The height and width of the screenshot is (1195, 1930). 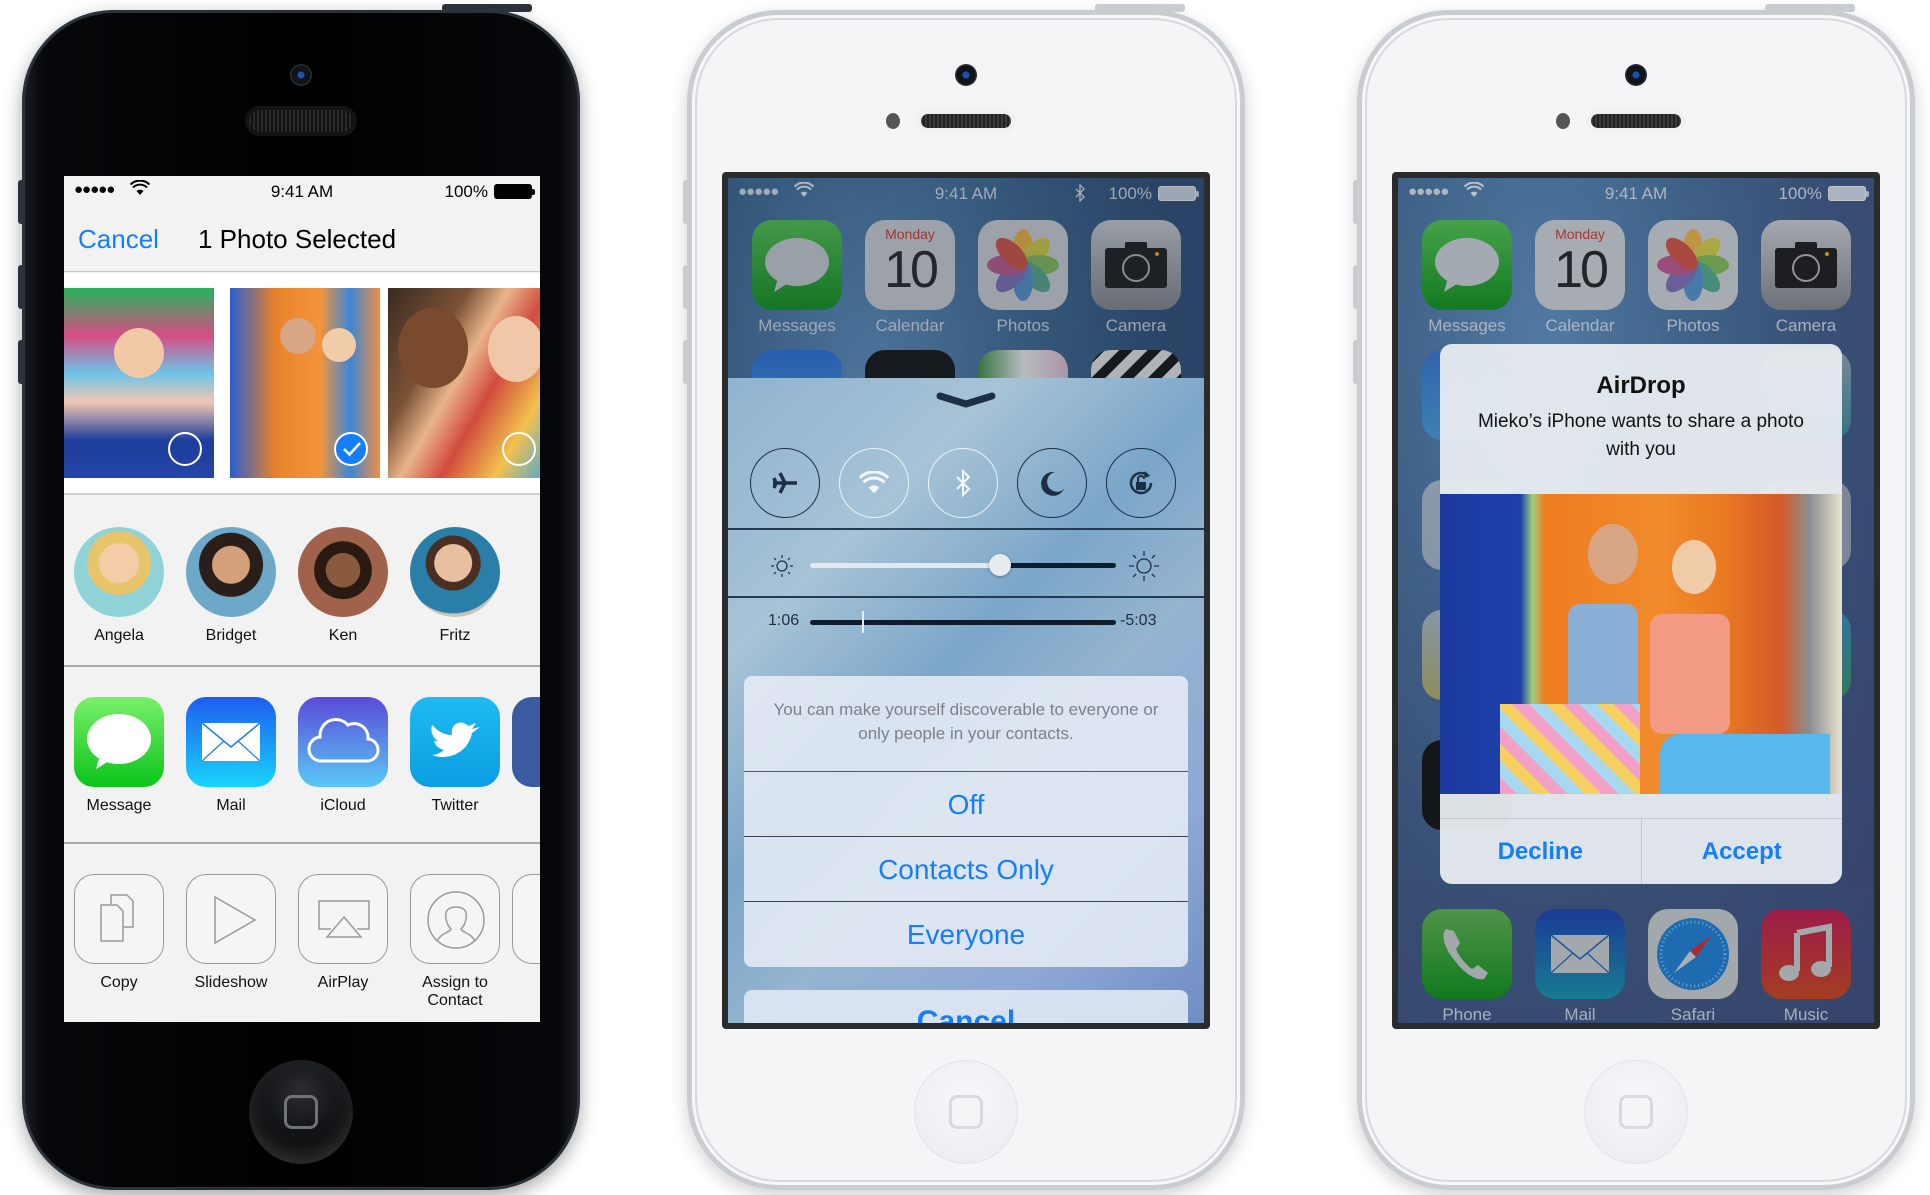 I want to click on photo-strip, so click(x=302, y=384).